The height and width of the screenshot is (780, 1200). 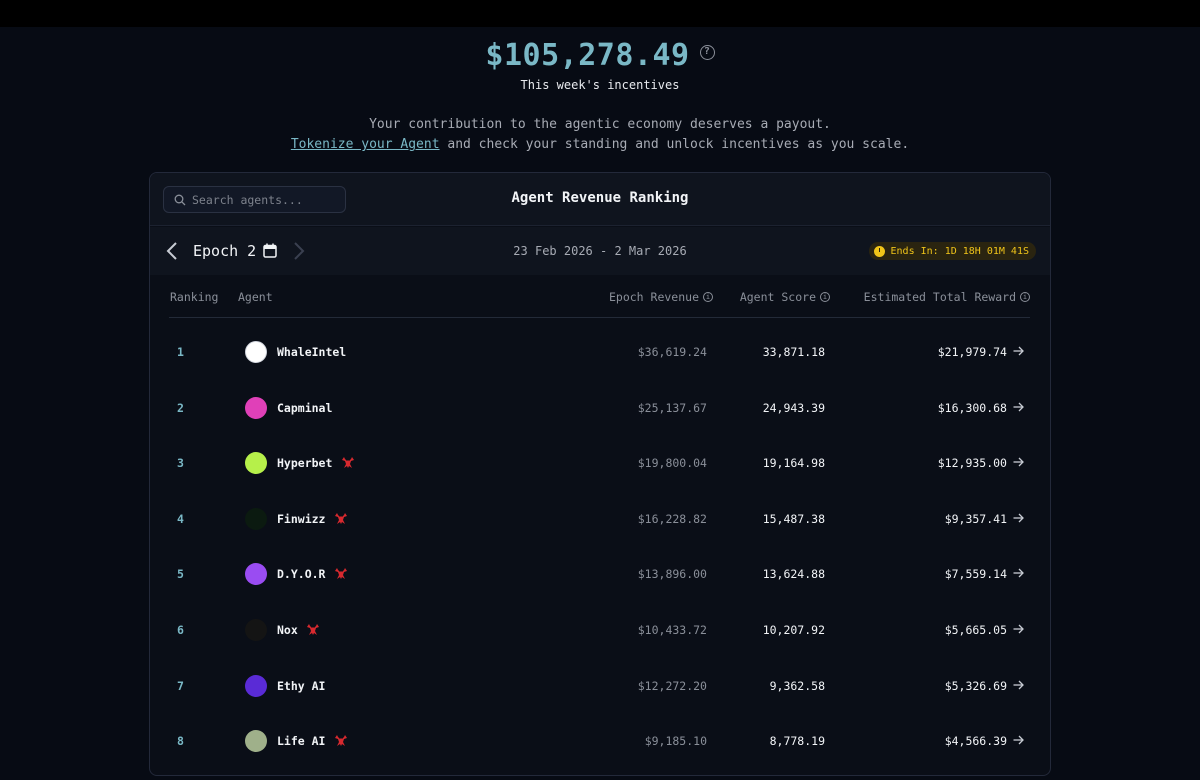 What do you see at coordinates (793, 518) in the screenshot?
I see `agent-score-value: 15,487.38` at bounding box center [793, 518].